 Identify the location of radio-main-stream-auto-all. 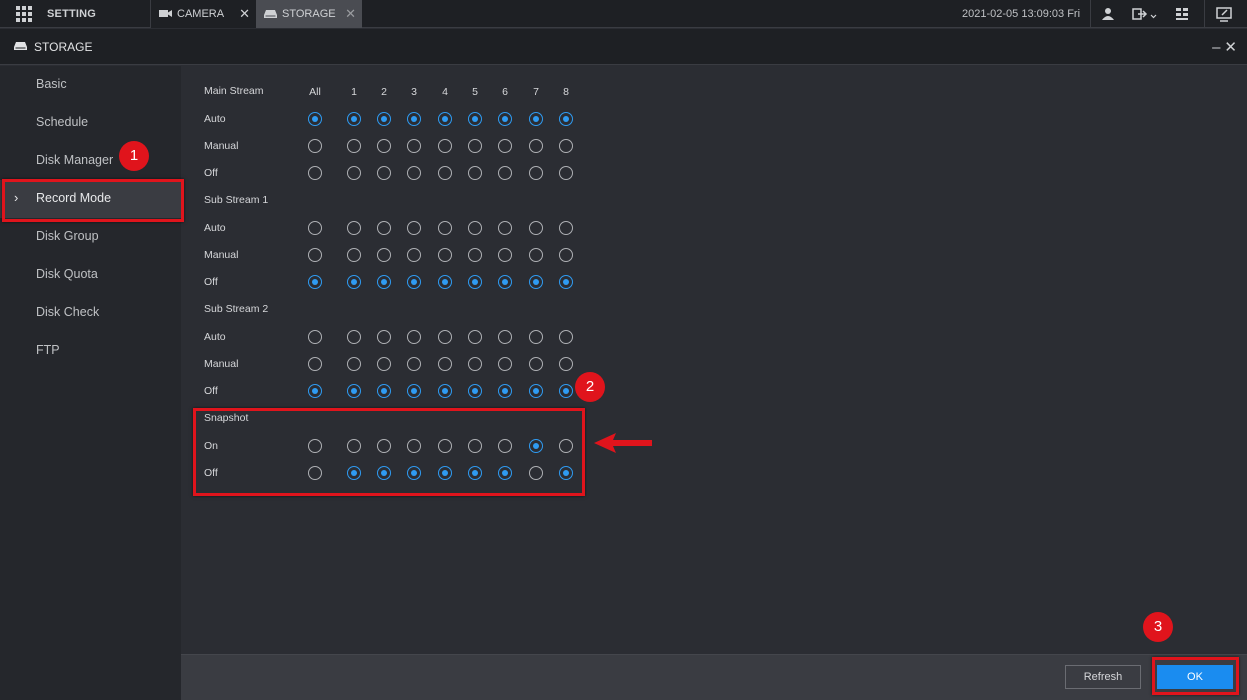
(315, 119).